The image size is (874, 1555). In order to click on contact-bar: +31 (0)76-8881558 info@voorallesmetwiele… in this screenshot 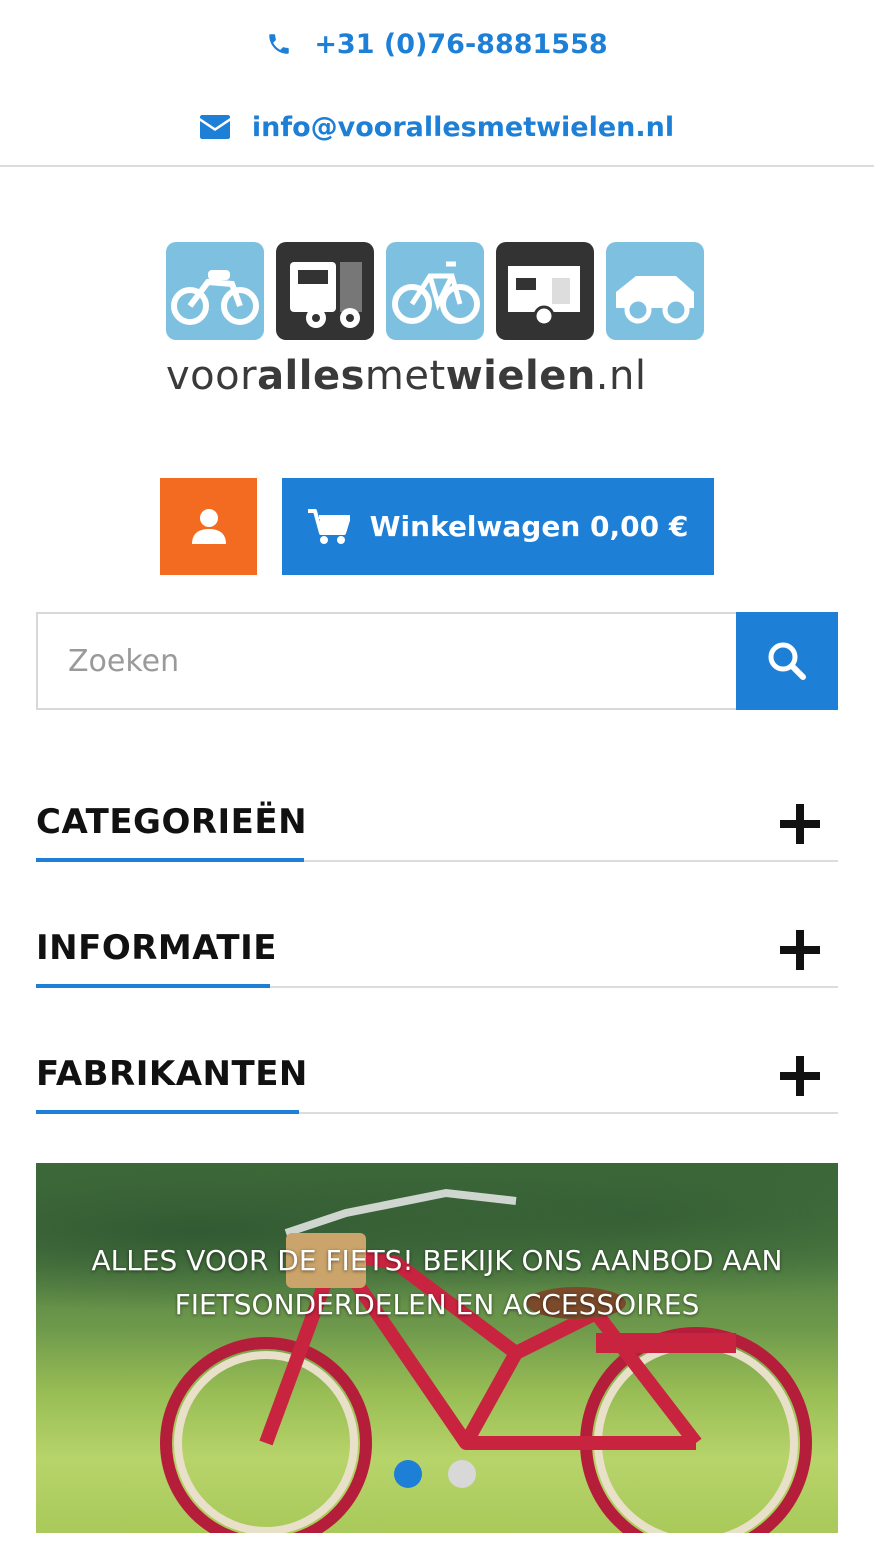, I will do `click(437, 83)`.